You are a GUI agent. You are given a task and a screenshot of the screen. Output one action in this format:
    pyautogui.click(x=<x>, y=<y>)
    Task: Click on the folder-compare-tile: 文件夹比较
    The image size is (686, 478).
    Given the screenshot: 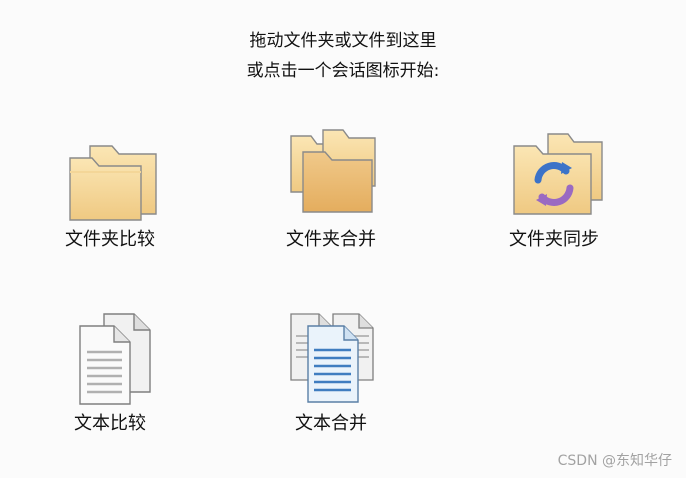 What is the action you would take?
    pyautogui.click(x=110, y=188)
    